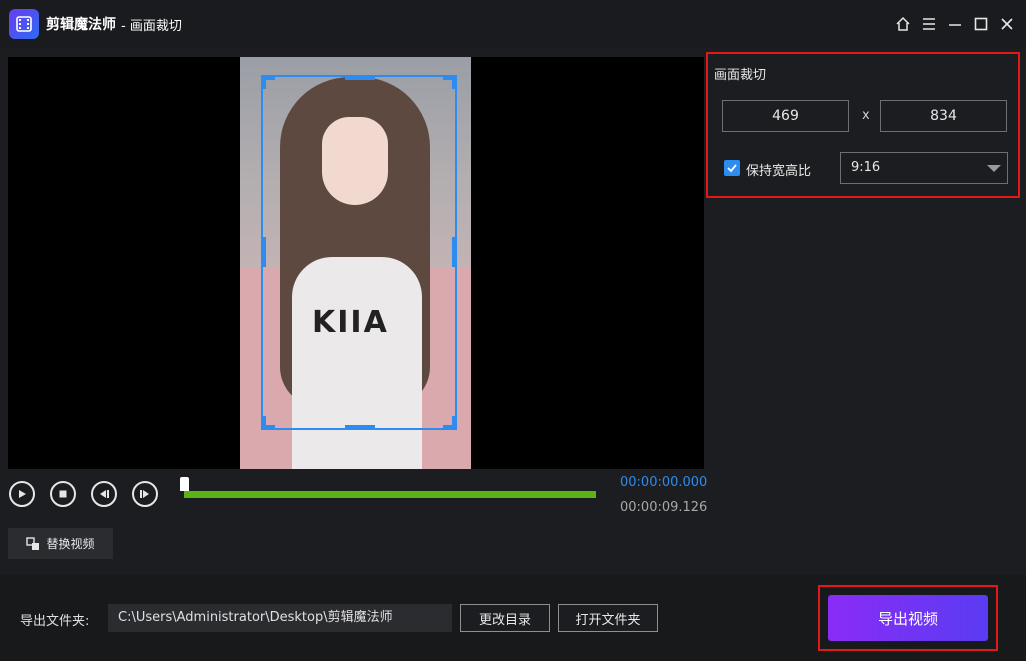 The image size is (1026, 661). I want to click on next-frame-icon, so click(144, 494).